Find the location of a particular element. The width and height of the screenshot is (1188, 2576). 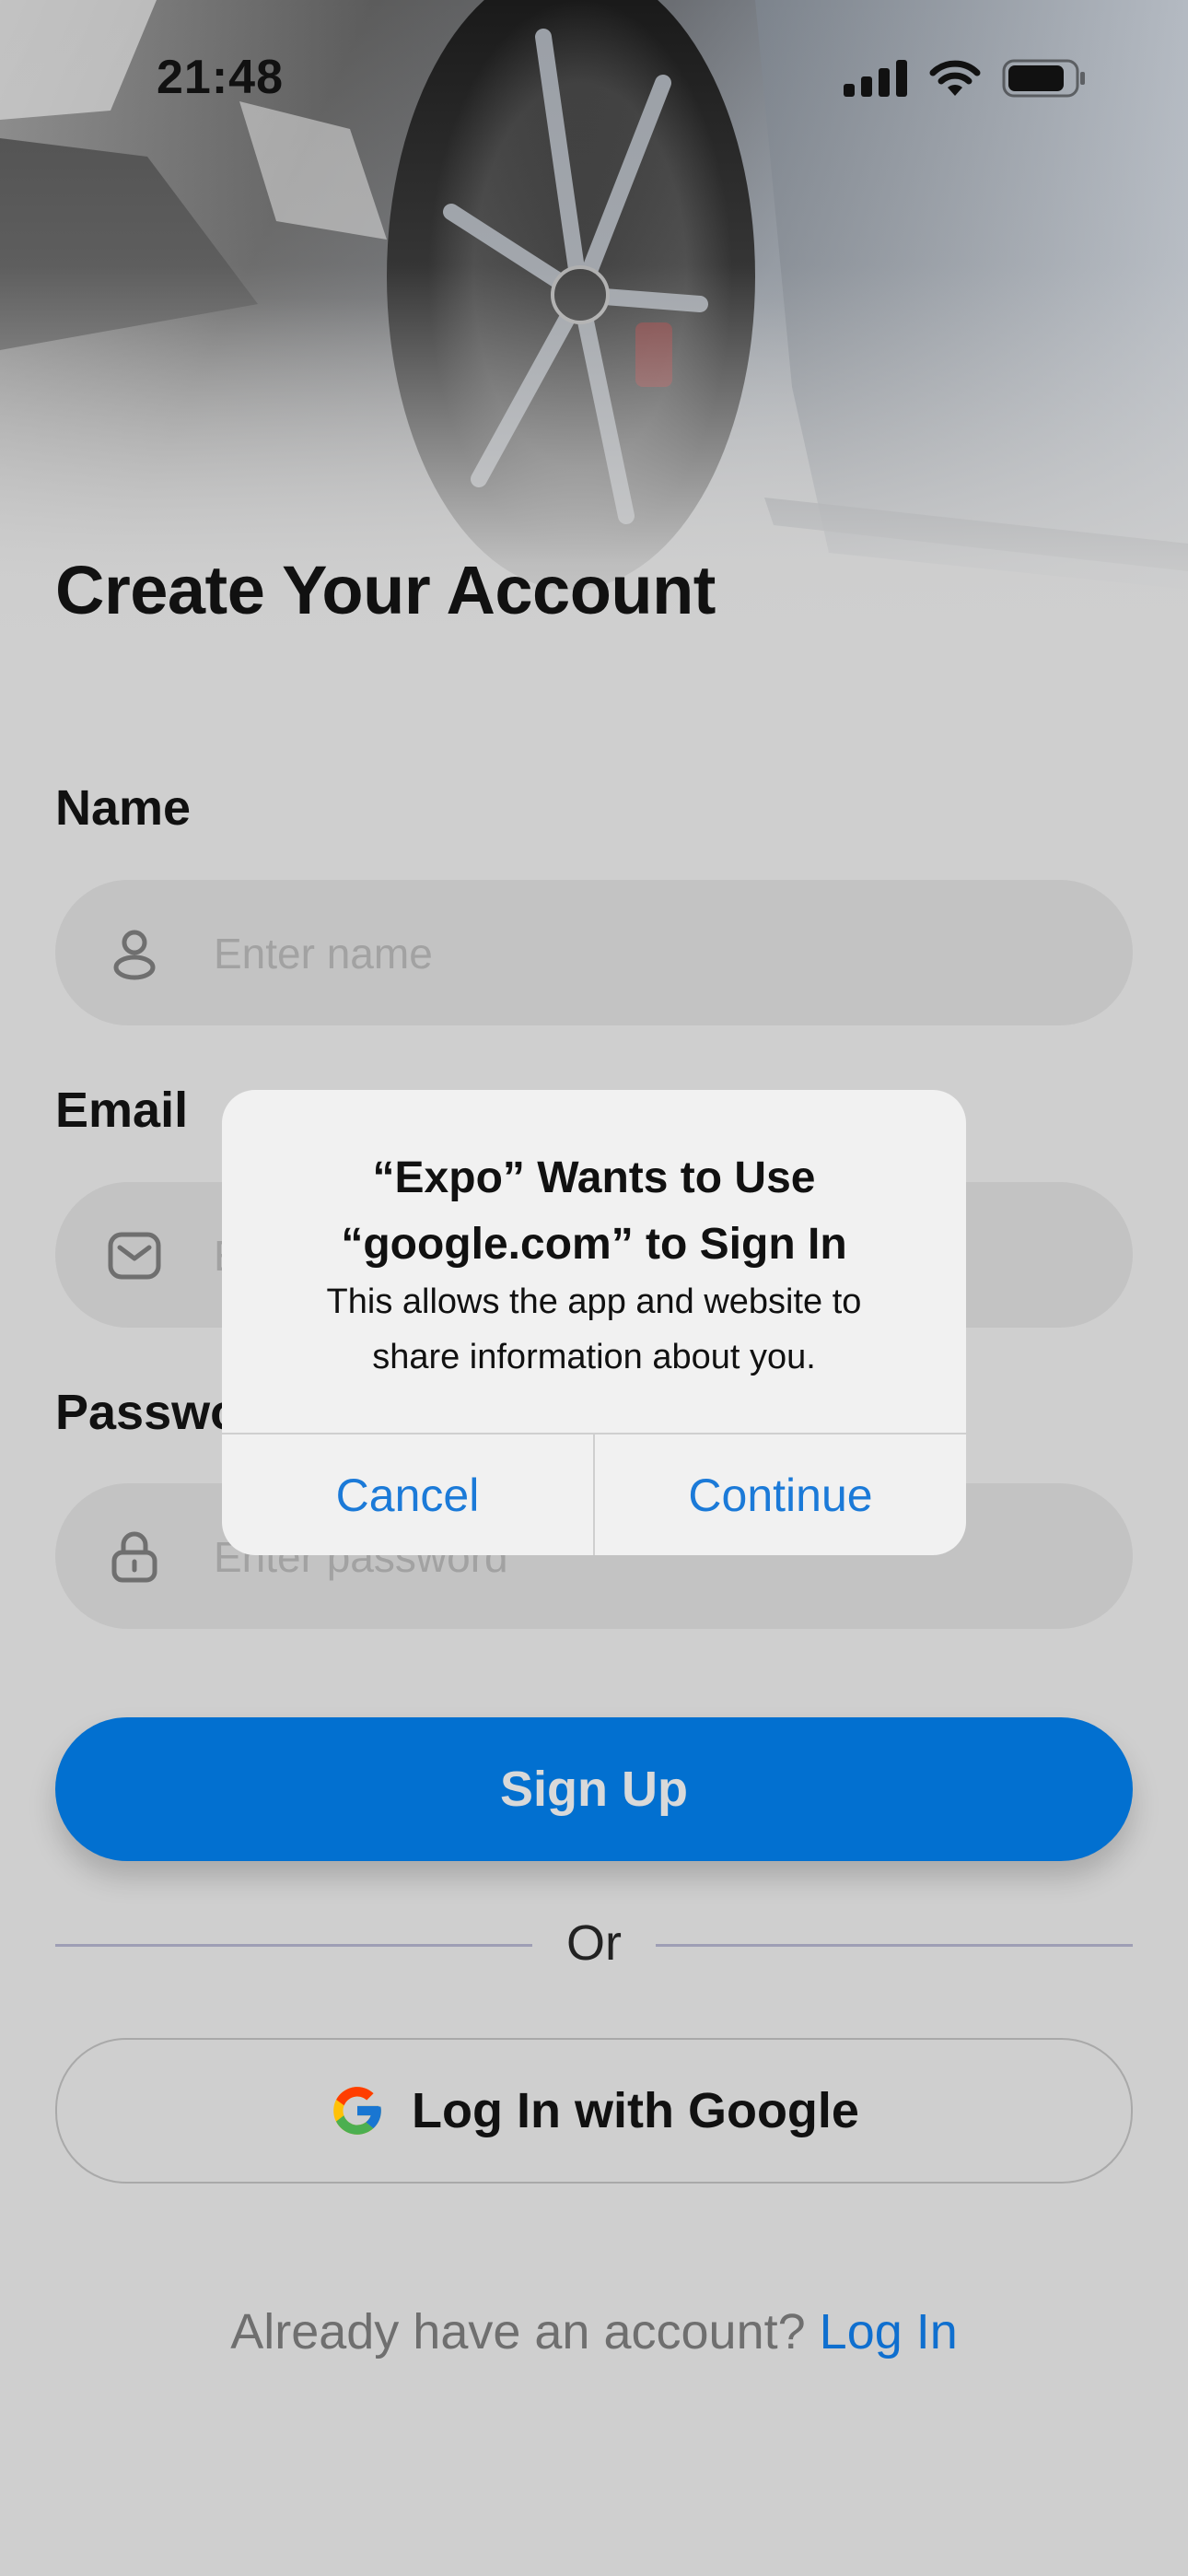

email-label: Email is located at coordinates (122, 1110).